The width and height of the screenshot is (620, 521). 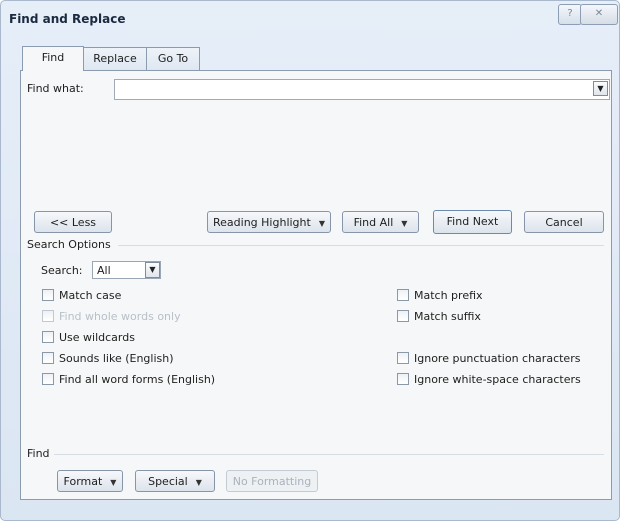 What do you see at coordinates (67, 19) in the screenshot?
I see `dialog-title: Find and Replace` at bounding box center [67, 19].